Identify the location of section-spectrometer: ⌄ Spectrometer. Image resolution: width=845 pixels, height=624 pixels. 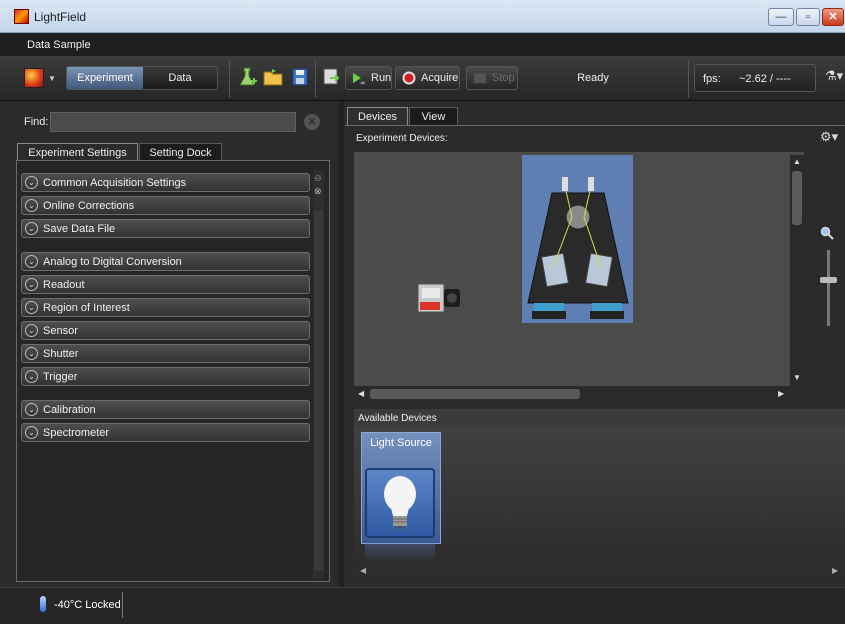
(165, 432).